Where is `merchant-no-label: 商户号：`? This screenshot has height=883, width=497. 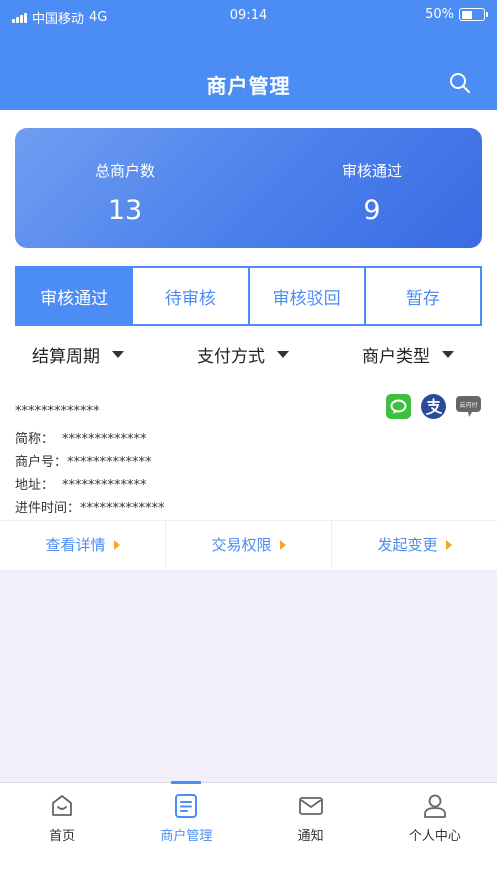 merchant-no-label: 商户号： is located at coordinates (41, 462).